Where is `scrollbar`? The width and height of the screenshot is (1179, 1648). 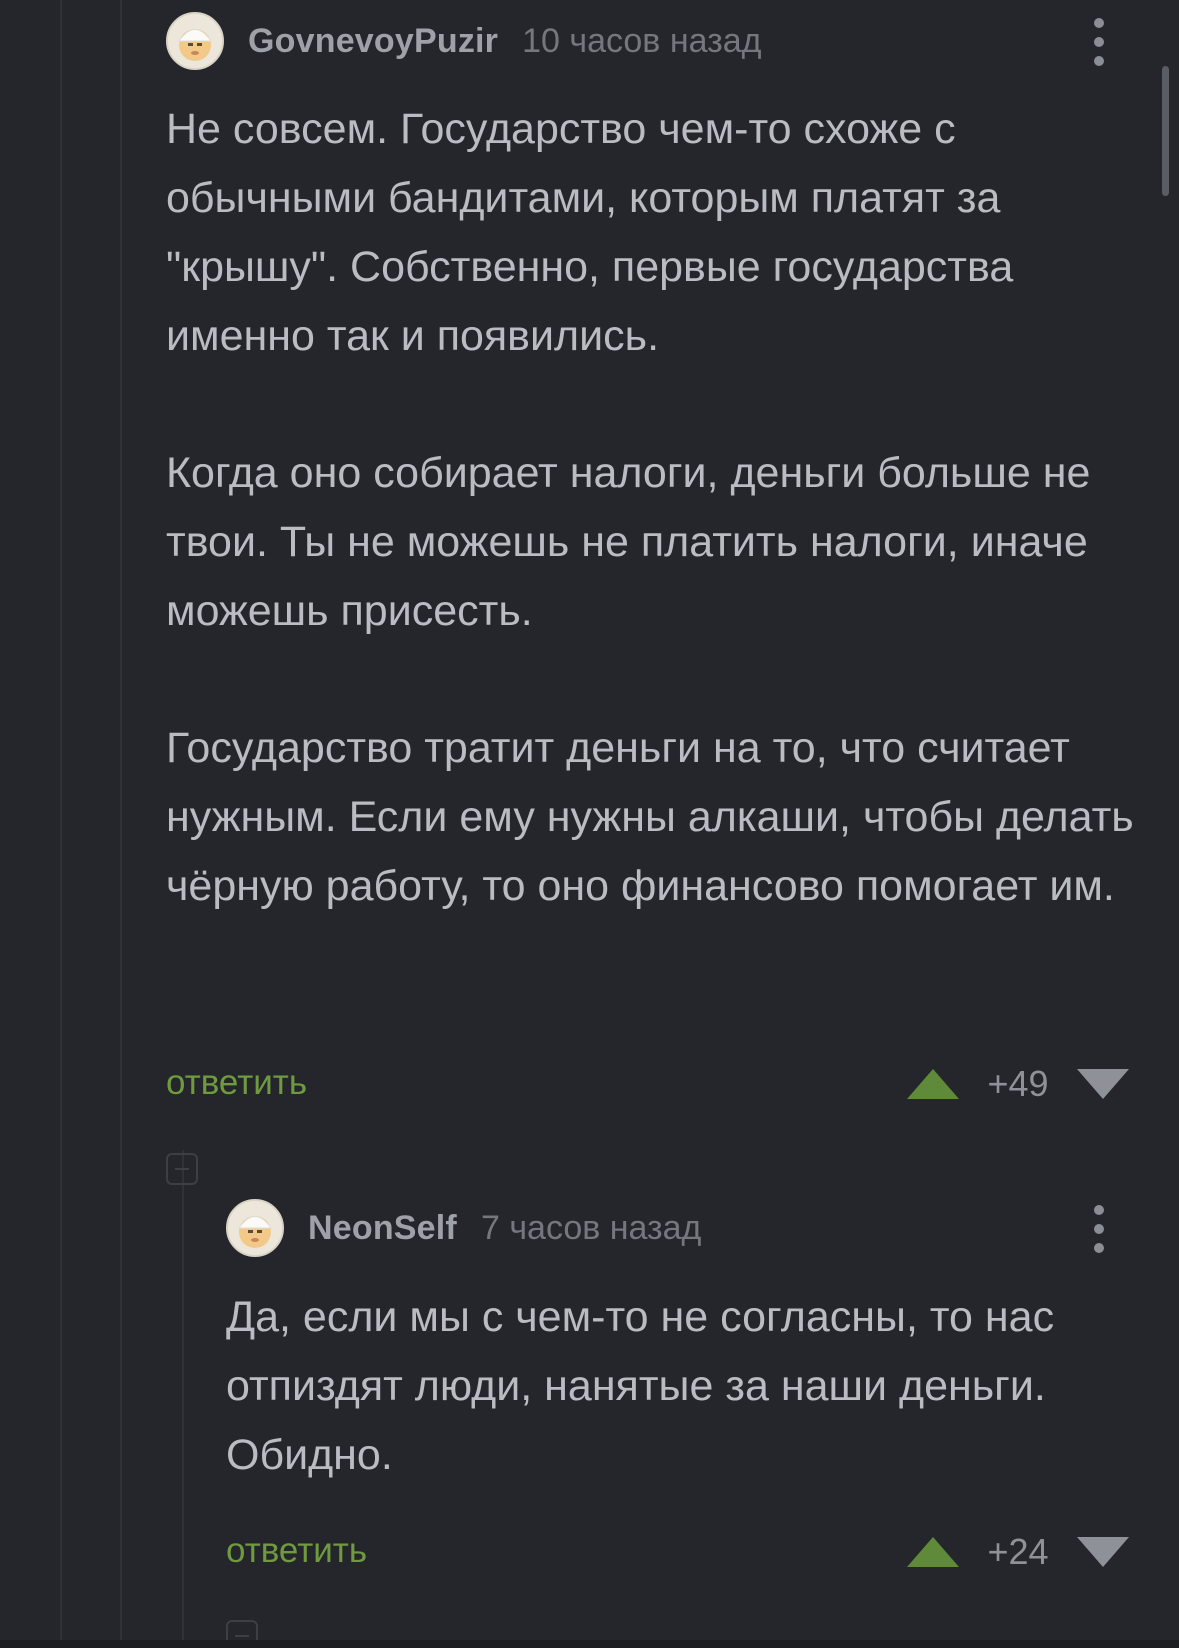 scrollbar is located at coordinates (1165, 131).